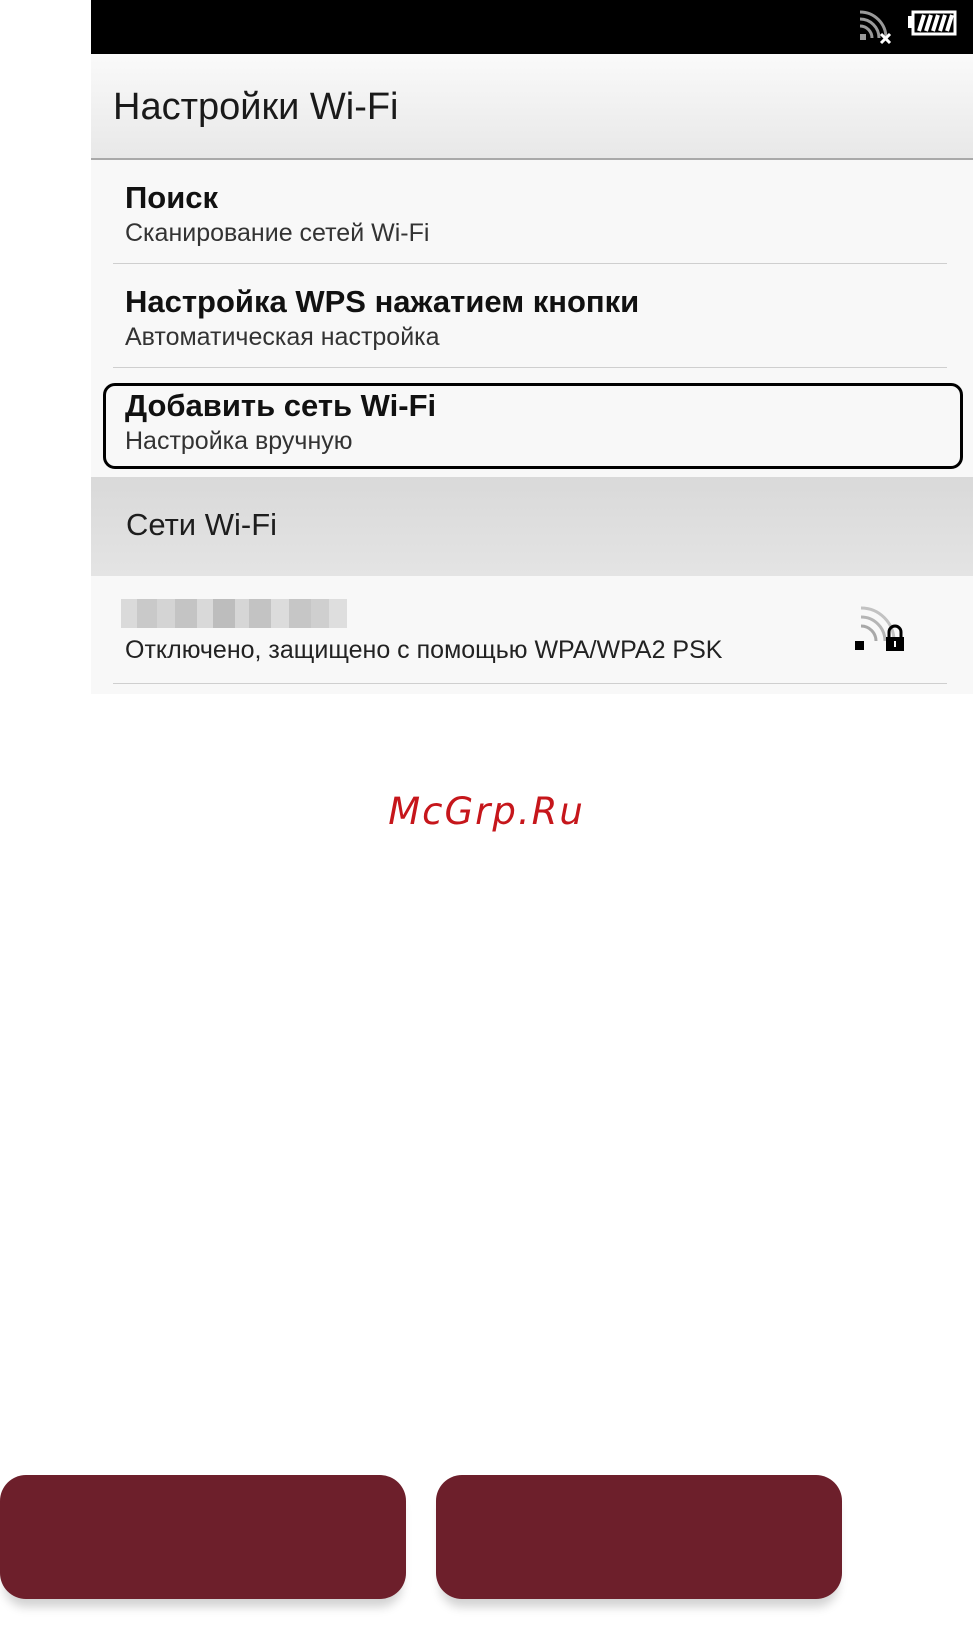  What do you see at coordinates (172, 197) in the screenshot?
I see `menu-item-title: Поиск` at bounding box center [172, 197].